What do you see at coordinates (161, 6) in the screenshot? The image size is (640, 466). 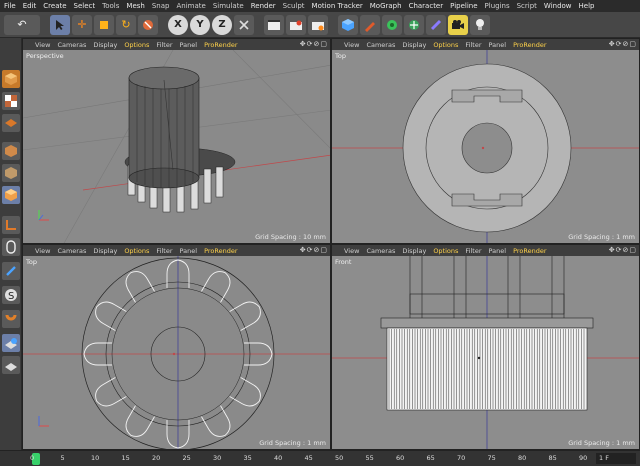 I see `menu-snap: Snap` at bounding box center [161, 6].